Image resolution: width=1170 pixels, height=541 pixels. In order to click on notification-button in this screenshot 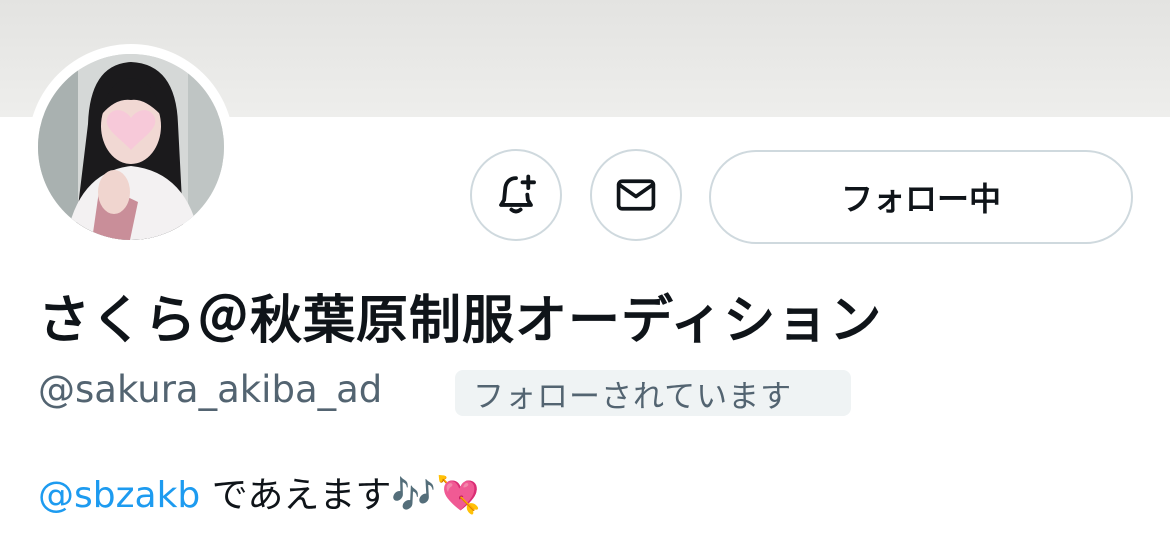, I will do `click(516, 195)`.